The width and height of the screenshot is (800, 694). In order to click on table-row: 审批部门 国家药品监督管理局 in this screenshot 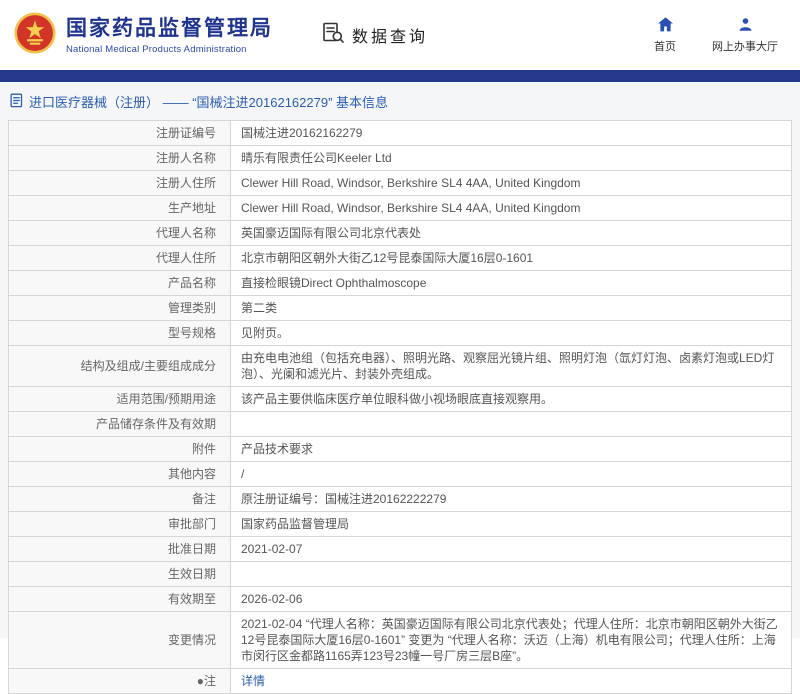, I will do `click(400, 524)`.